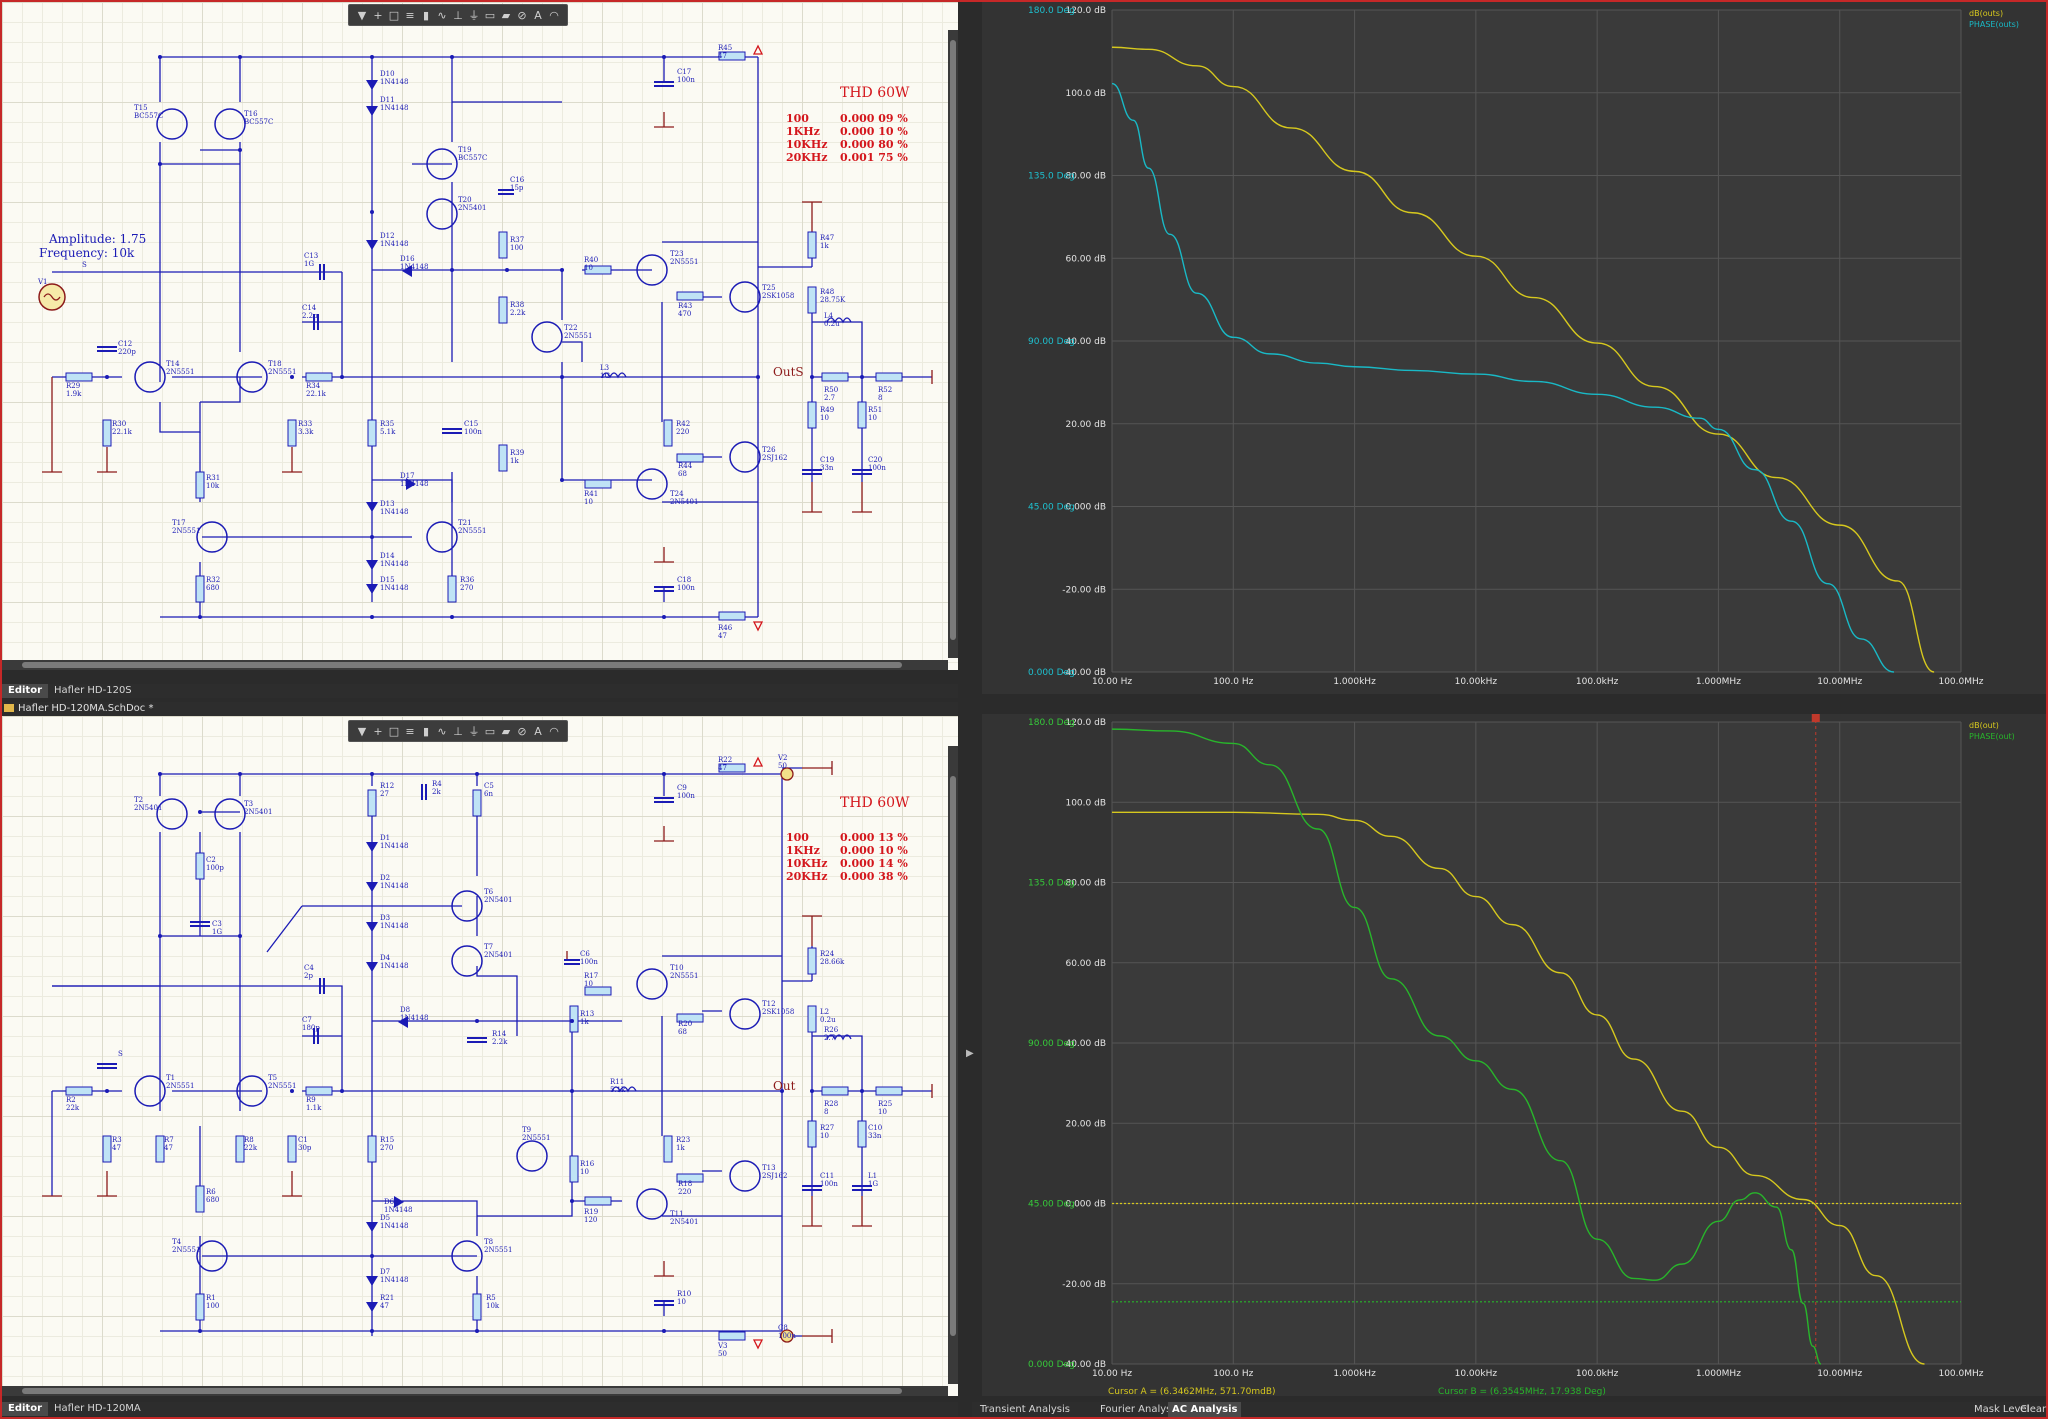 The height and width of the screenshot is (1419, 2048). What do you see at coordinates (173, 364) in the screenshot?
I see `component-ref: T14` at bounding box center [173, 364].